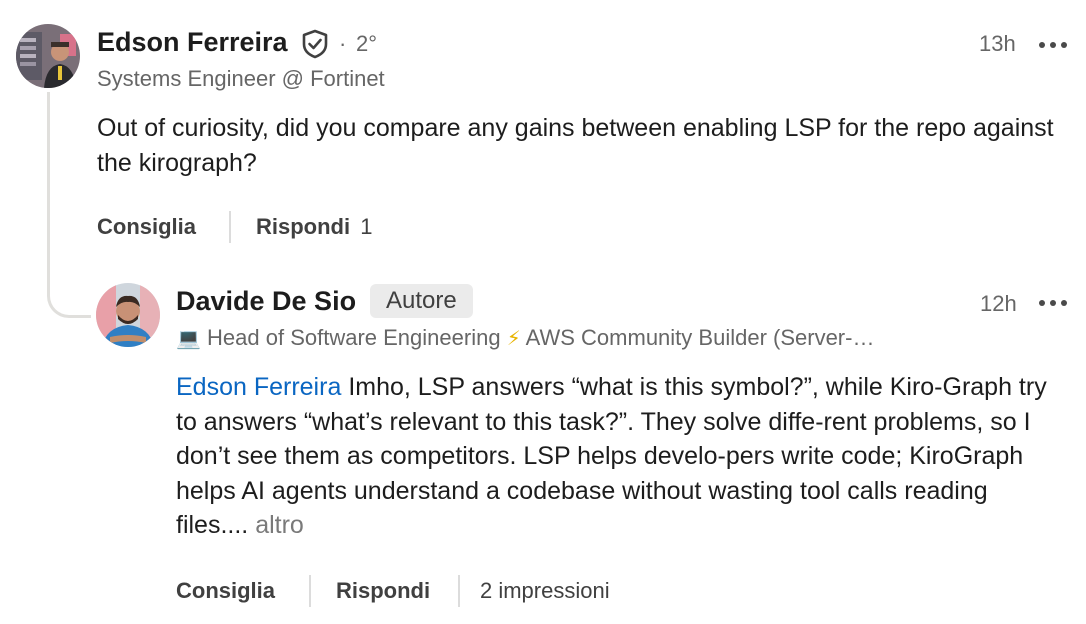  I want to click on impressions-count: 2 impressioni, so click(545, 591).